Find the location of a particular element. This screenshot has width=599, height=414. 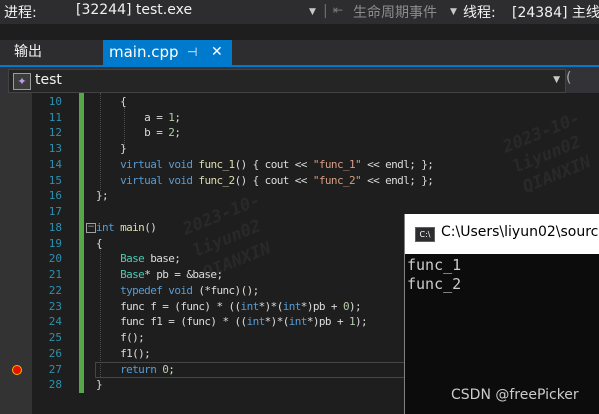

line-number: 23 is located at coordinates (55, 306).